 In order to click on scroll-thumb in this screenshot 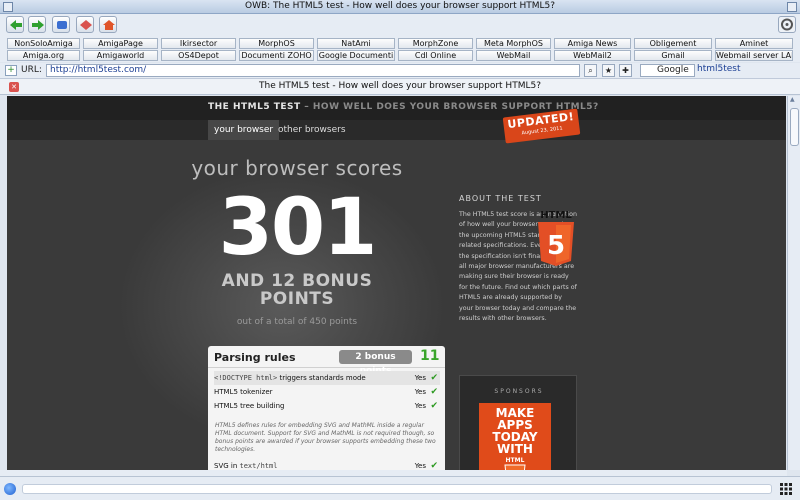, I will do `click(794, 127)`.